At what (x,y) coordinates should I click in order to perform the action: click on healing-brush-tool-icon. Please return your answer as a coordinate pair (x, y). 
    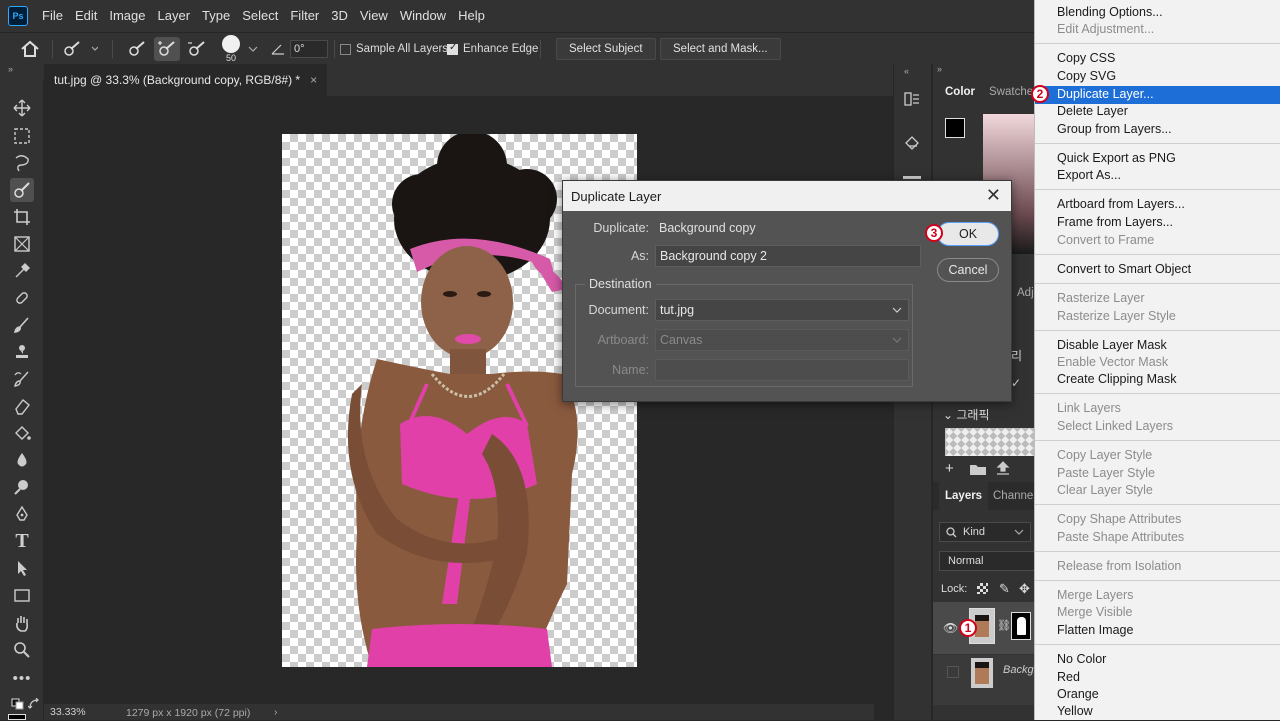
    Looking at the image, I should click on (22, 298).